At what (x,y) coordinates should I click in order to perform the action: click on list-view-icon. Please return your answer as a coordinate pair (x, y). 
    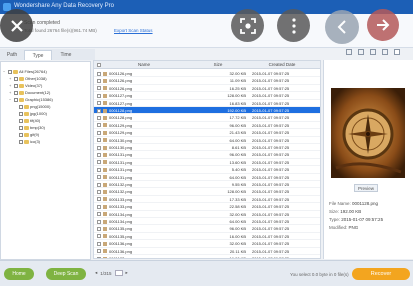
    Looking at the image, I should click on (361, 52).